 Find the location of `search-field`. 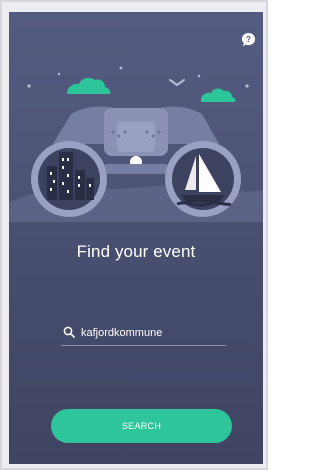

search-field is located at coordinates (143, 334).